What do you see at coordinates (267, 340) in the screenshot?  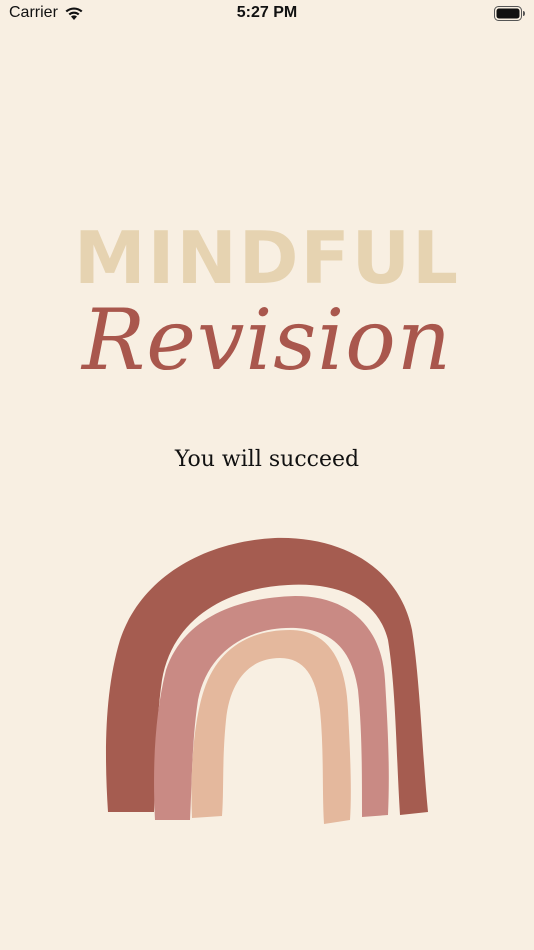 I see `title-revision: Revision` at bounding box center [267, 340].